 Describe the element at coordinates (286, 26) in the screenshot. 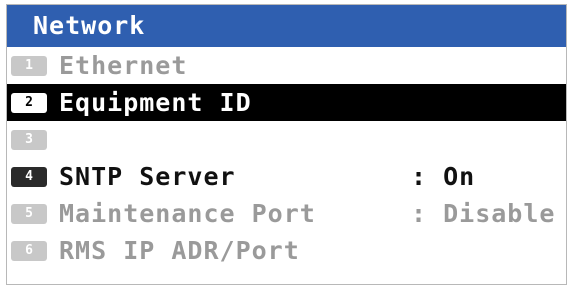

I see `menu-title: Network` at that location.